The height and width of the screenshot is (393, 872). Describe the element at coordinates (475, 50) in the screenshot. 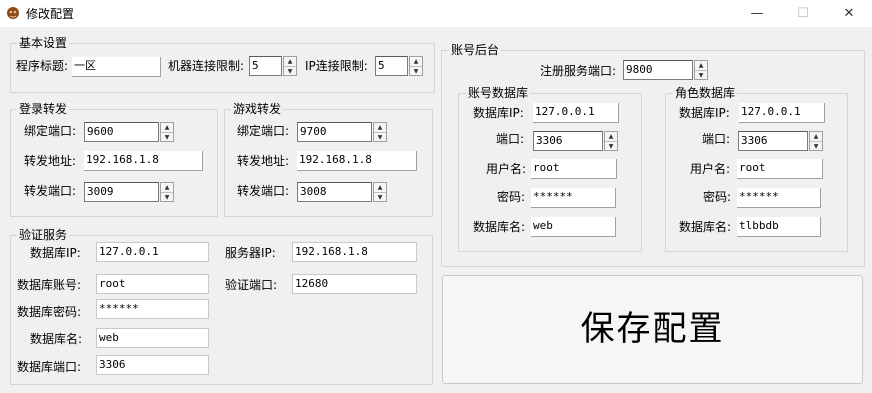

I see `account-backend-legend: 账号后台` at that location.